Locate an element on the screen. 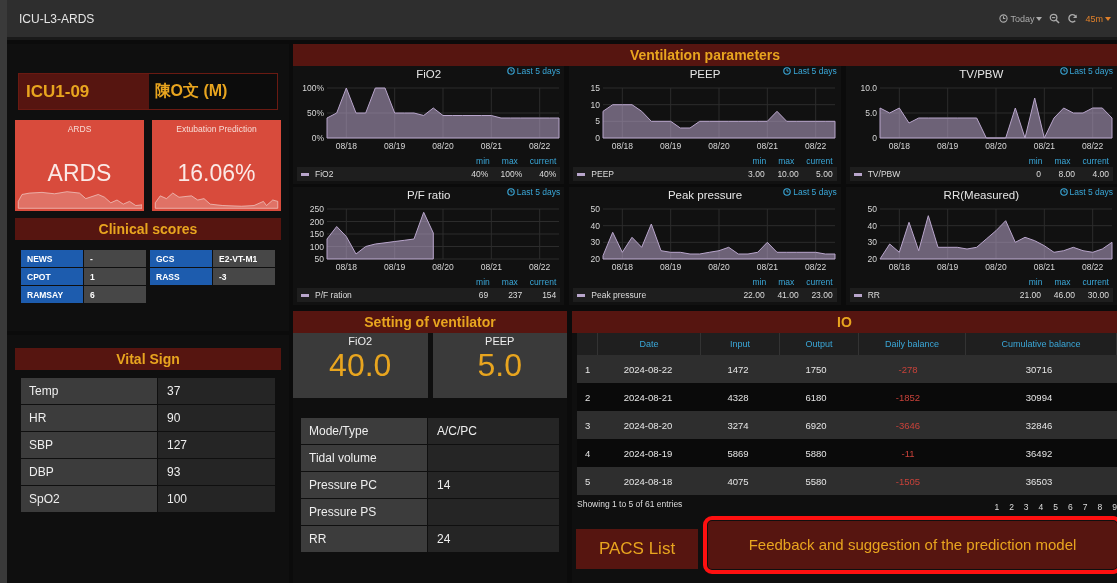  table-cell-text: 2024-08-22 is located at coordinates (648, 369).